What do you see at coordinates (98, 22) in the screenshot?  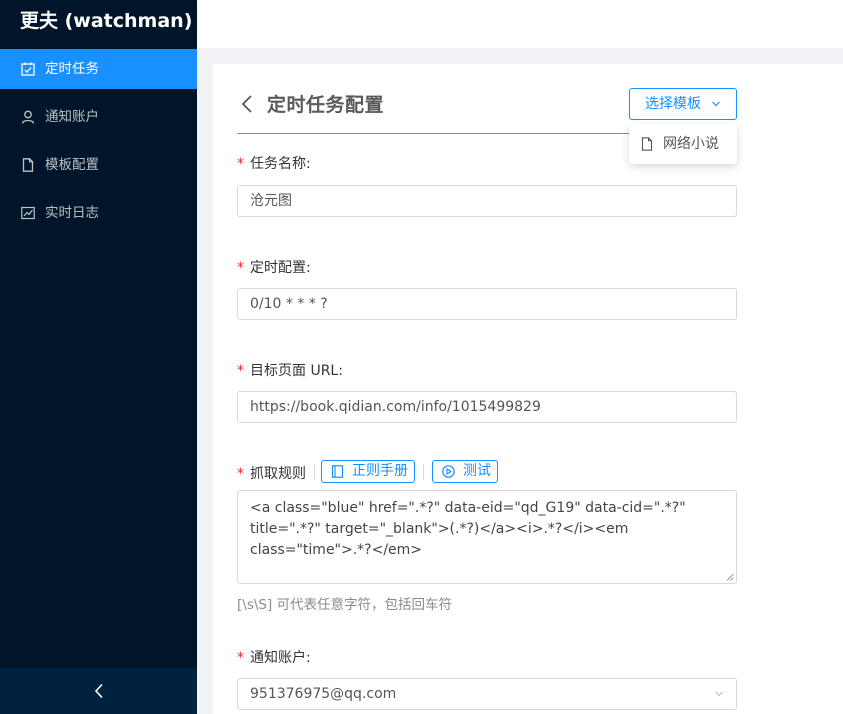 I see `app-logo-title: 更夫 (watchman)` at bounding box center [98, 22].